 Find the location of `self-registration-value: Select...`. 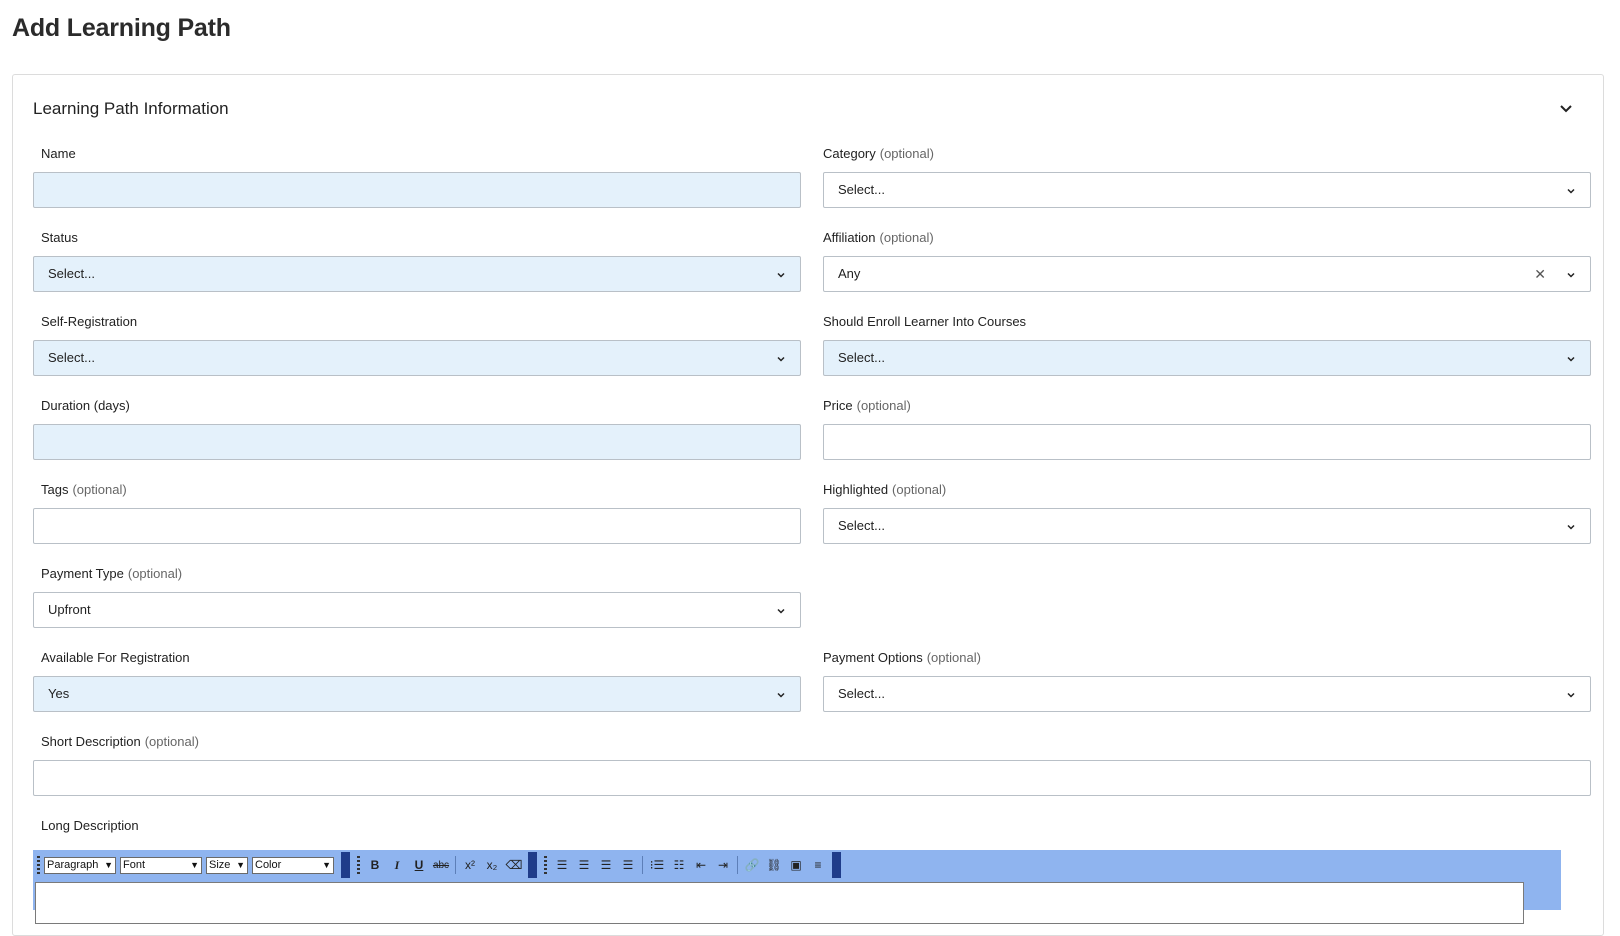

self-registration-value: Select... is located at coordinates (71, 357).